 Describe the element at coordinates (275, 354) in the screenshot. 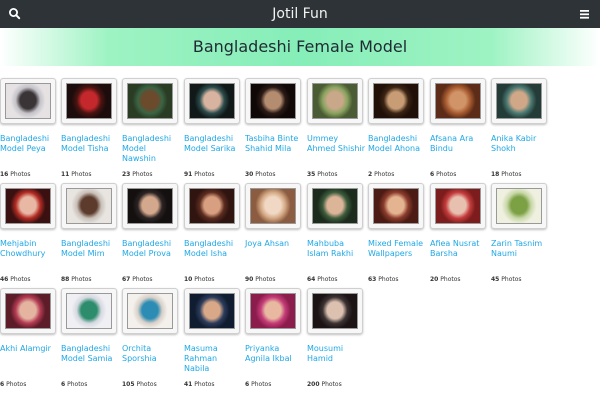

I see `album-name-link: Priyanka Agnila Ikbal` at that location.